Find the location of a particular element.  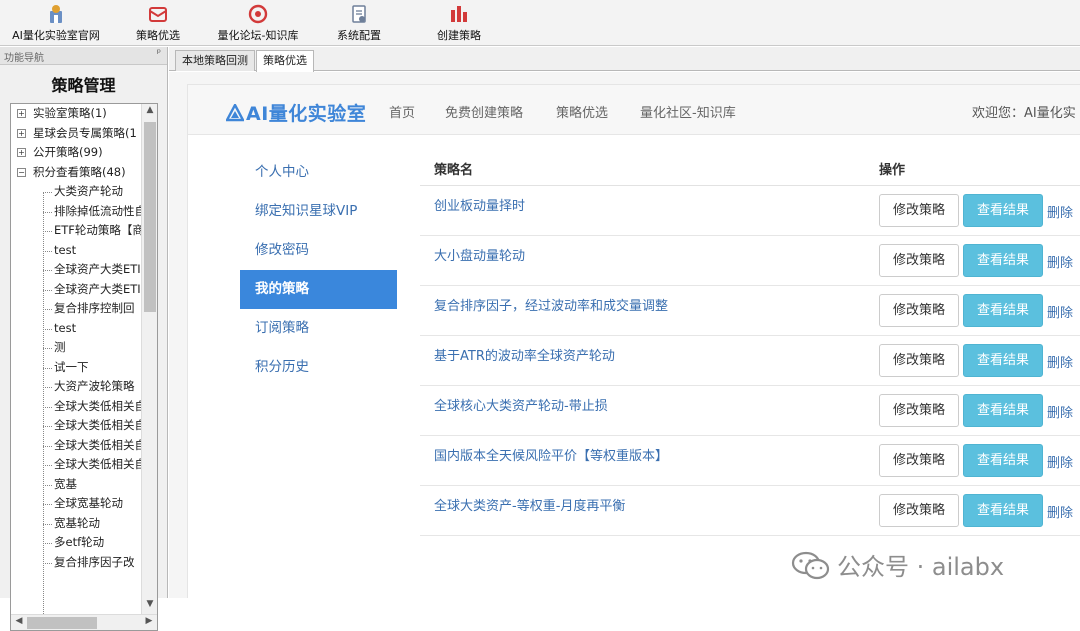

tree-item: 大类资产轮动 is located at coordinates (76, 192).